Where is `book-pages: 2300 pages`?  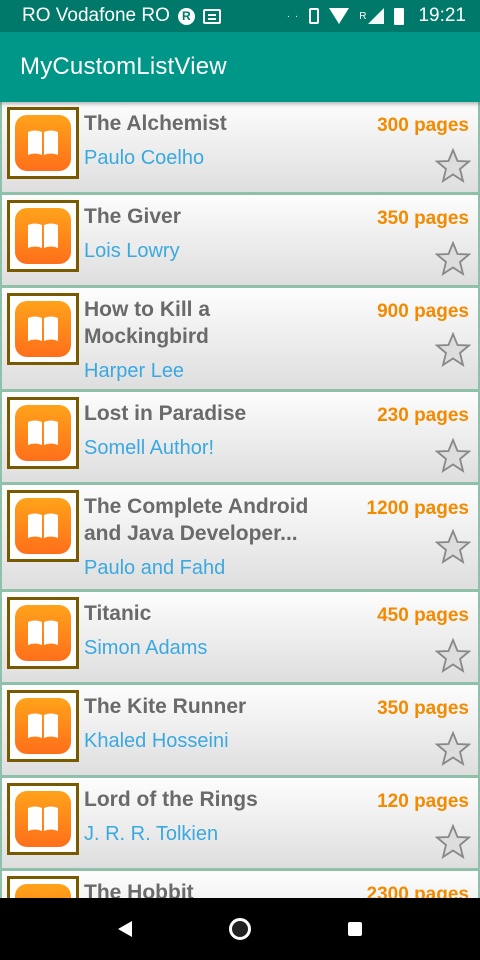 book-pages: 2300 pages is located at coordinates (417, 891).